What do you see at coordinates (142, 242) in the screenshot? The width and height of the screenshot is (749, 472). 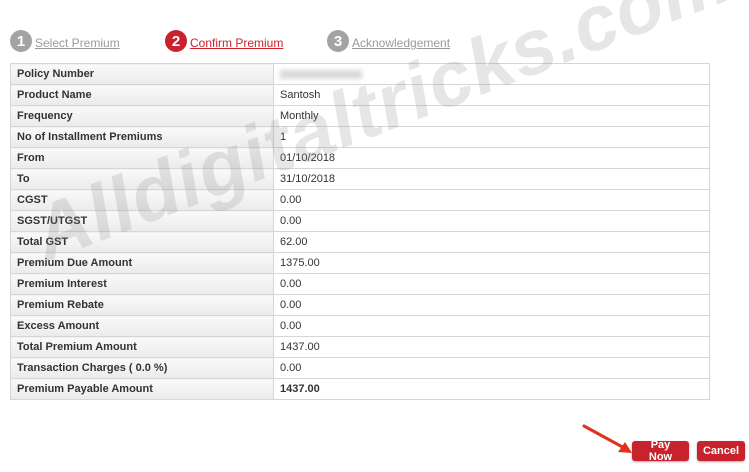 I see `row-label: Total GST` at bounding box center [142, 242].